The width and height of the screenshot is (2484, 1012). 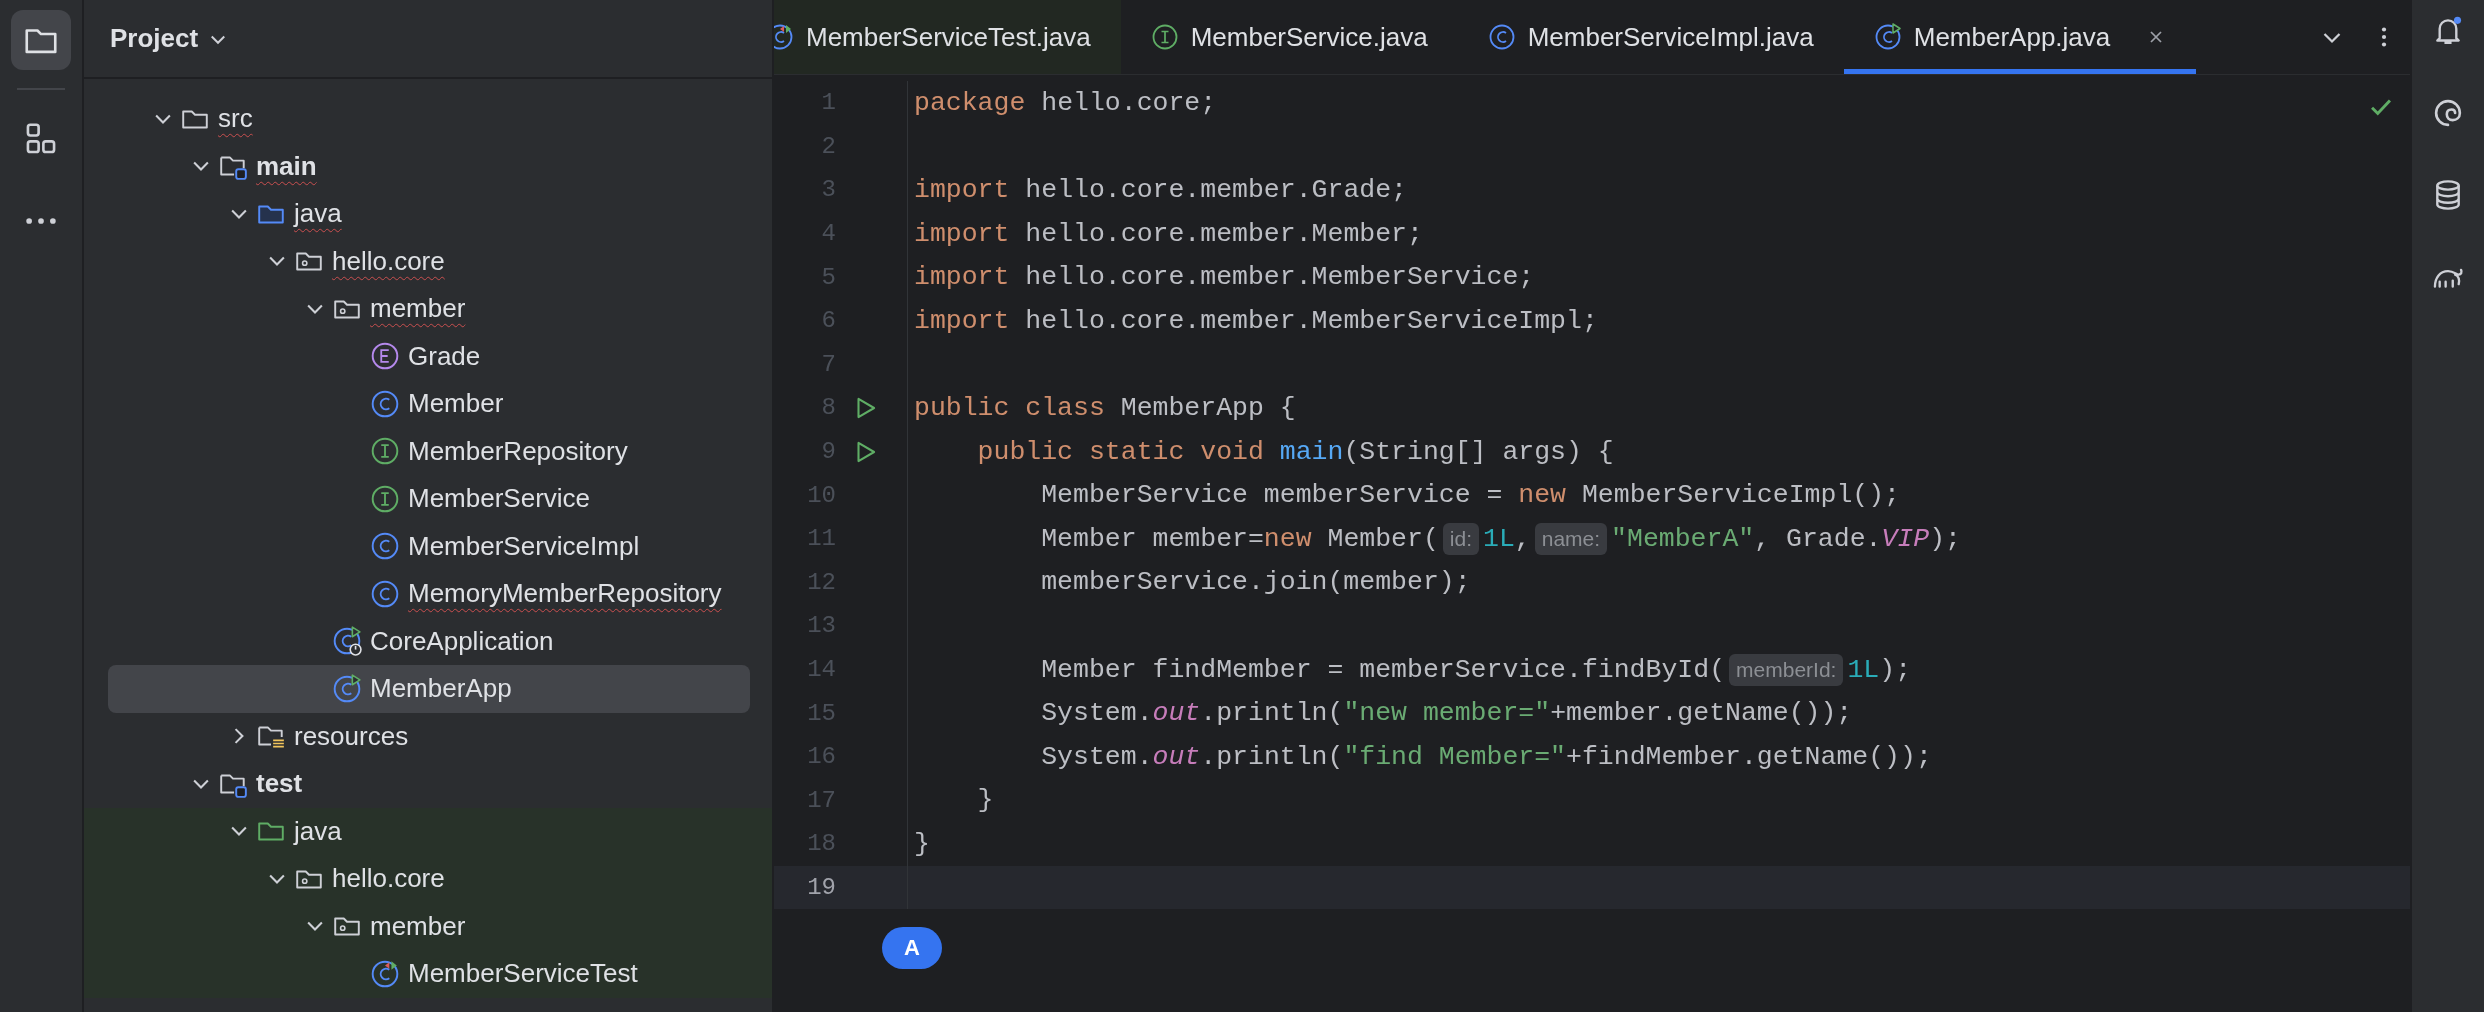 What do you see at coordinates (1786, 538) in the screenshot?
I see `code-text: "MemberA", Grade.VIP);` at bounding box center [1786, 538].